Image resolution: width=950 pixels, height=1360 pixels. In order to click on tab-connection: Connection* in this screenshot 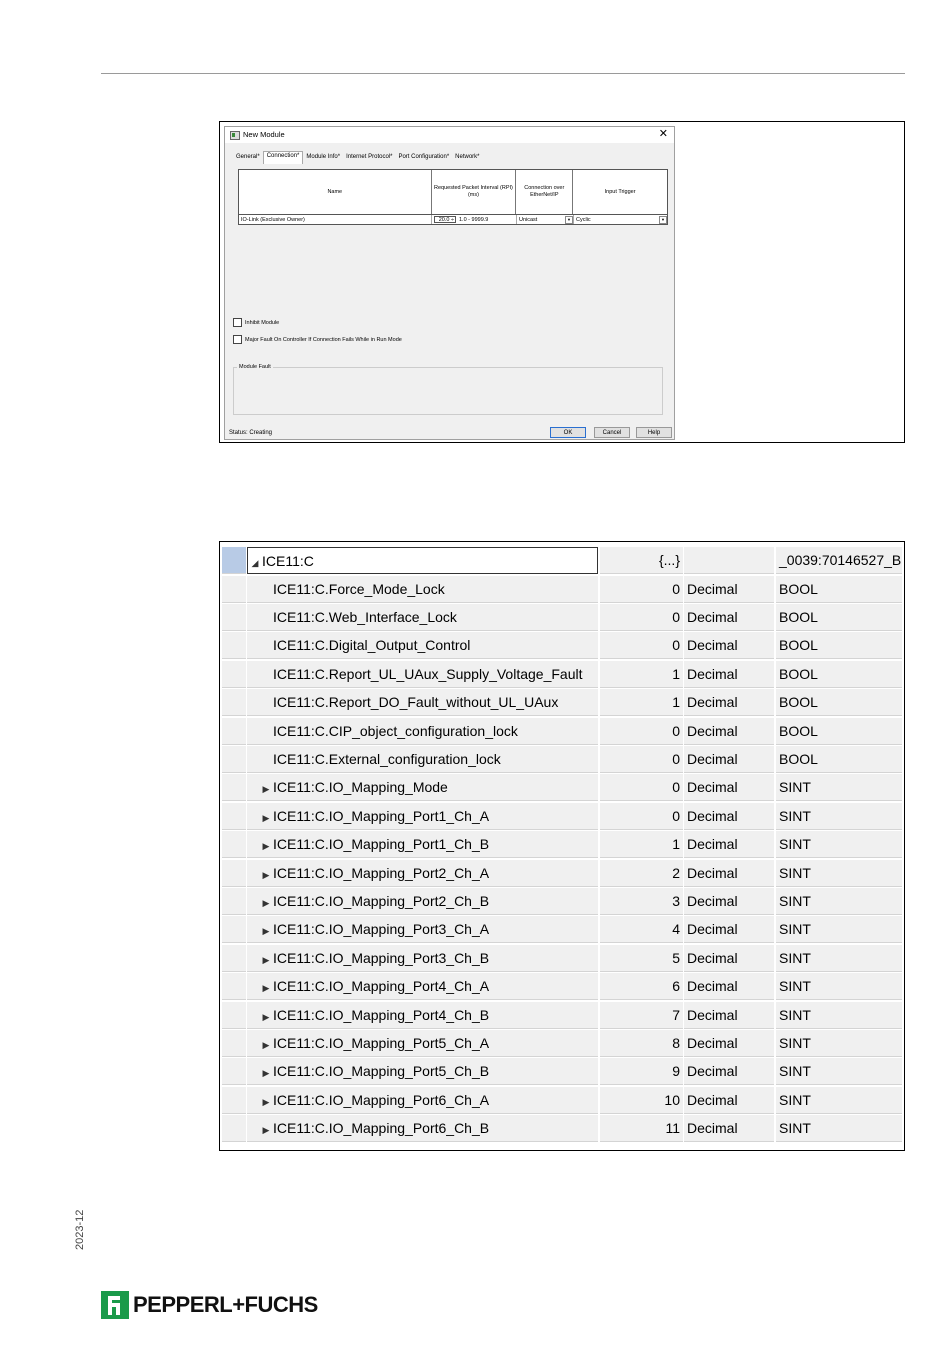, I will do `click(283, 158)`.